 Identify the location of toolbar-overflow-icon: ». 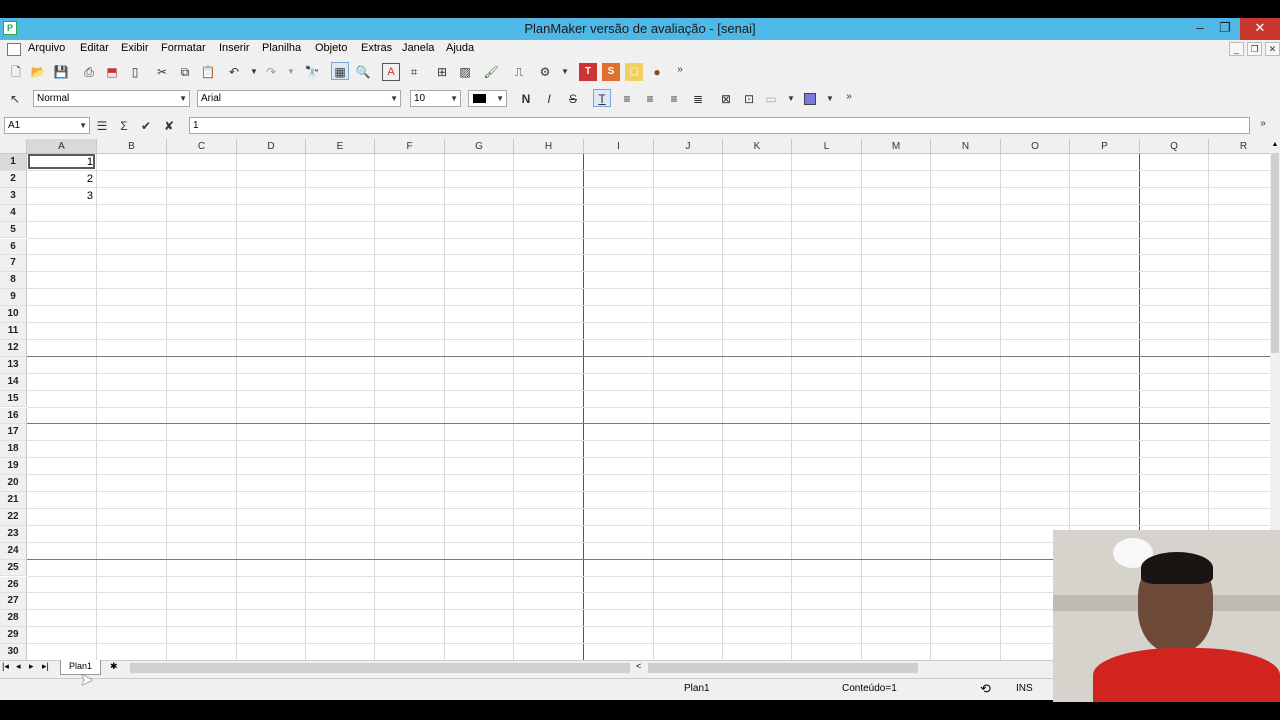
(680, 70).